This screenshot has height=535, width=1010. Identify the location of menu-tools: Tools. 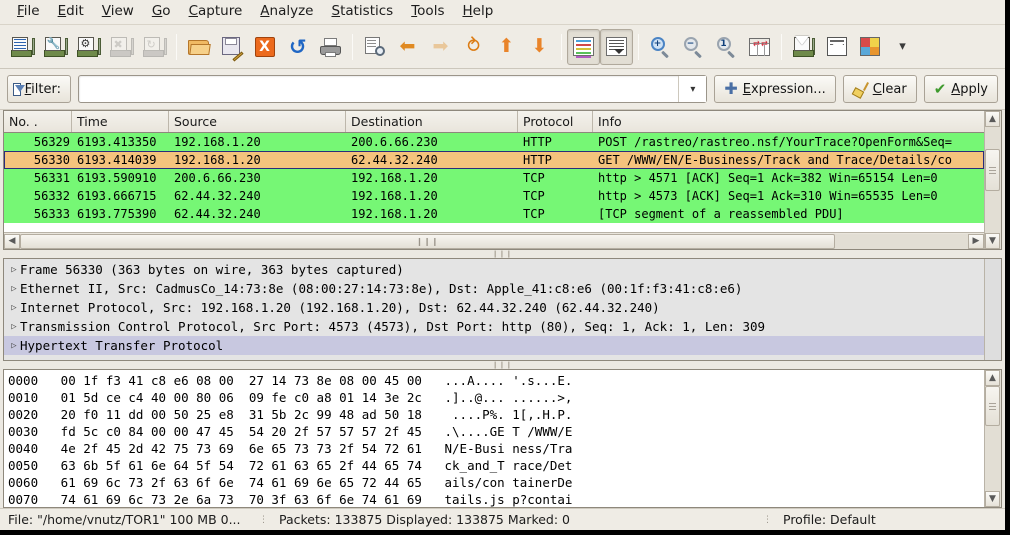
(427, 12).